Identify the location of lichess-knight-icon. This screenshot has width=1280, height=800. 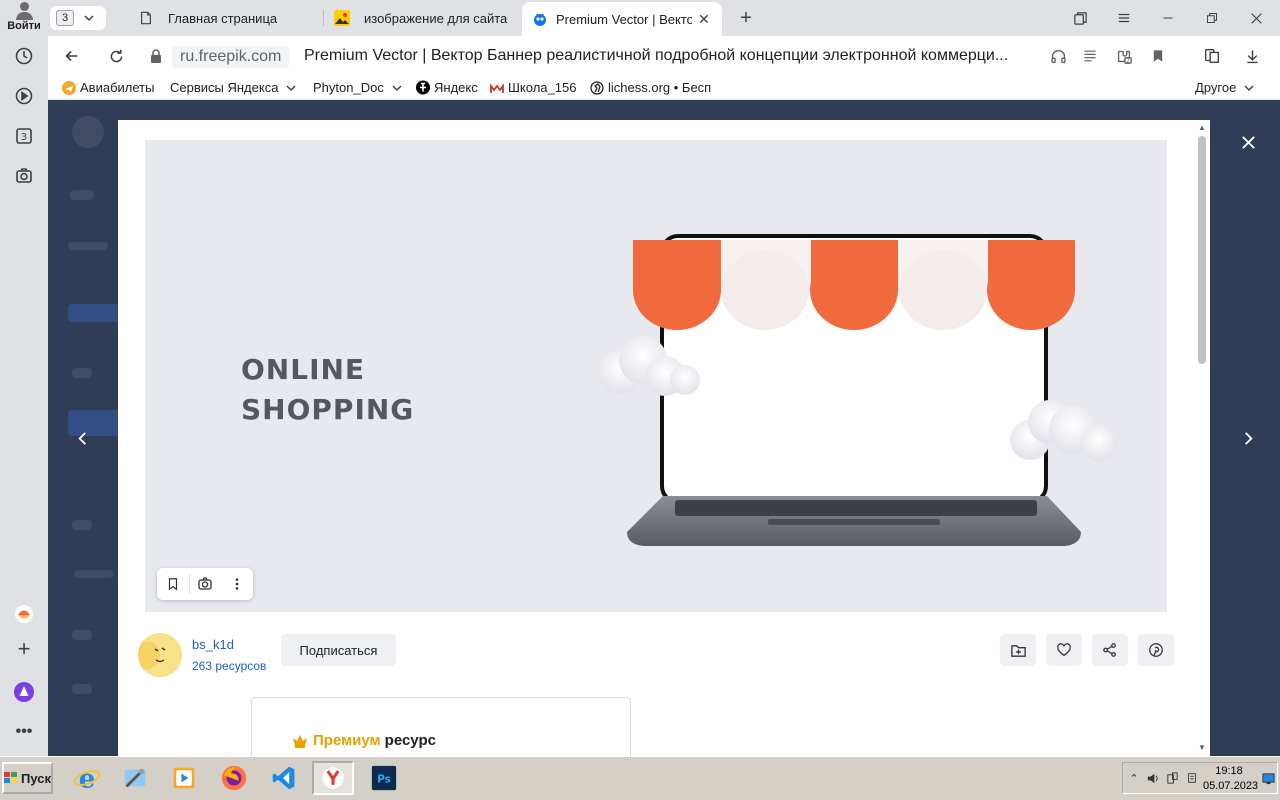
(597, 87).